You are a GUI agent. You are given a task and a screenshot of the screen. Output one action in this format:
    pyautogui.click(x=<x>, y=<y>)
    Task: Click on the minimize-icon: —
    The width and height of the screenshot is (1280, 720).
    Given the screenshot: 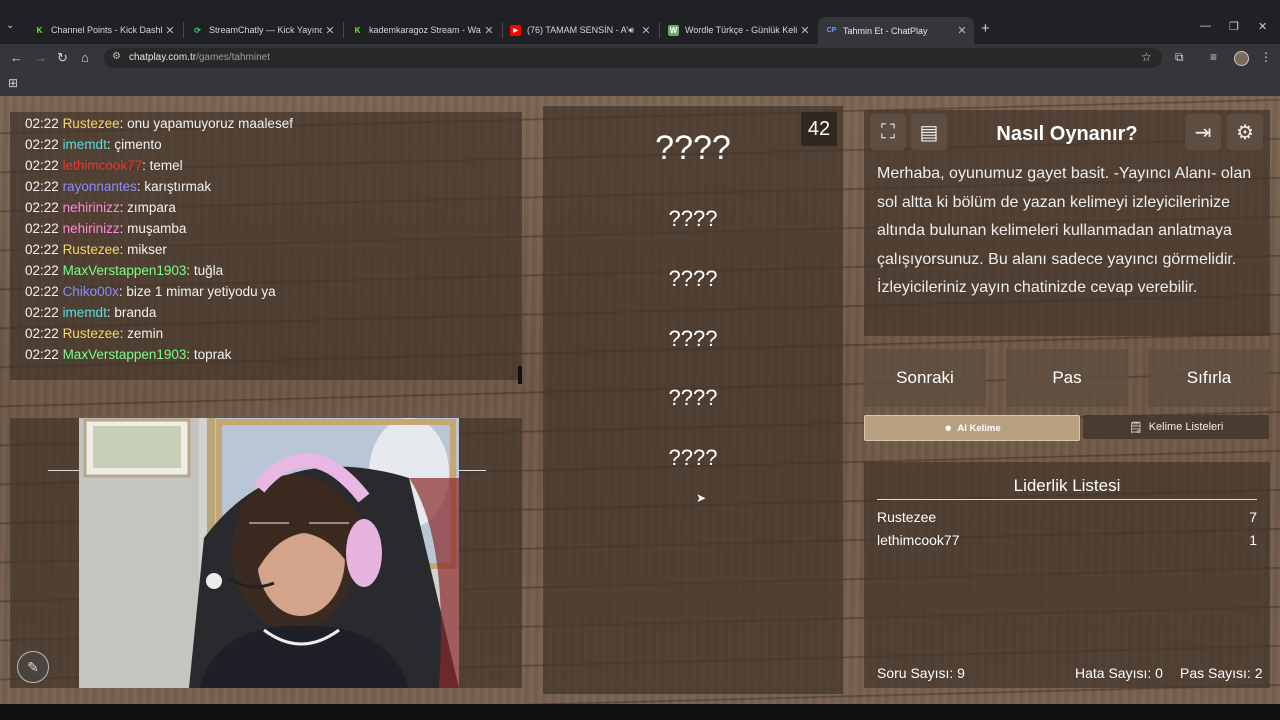 What is the action you would take?
    pyautogui.click(x=1205, y=26)
    